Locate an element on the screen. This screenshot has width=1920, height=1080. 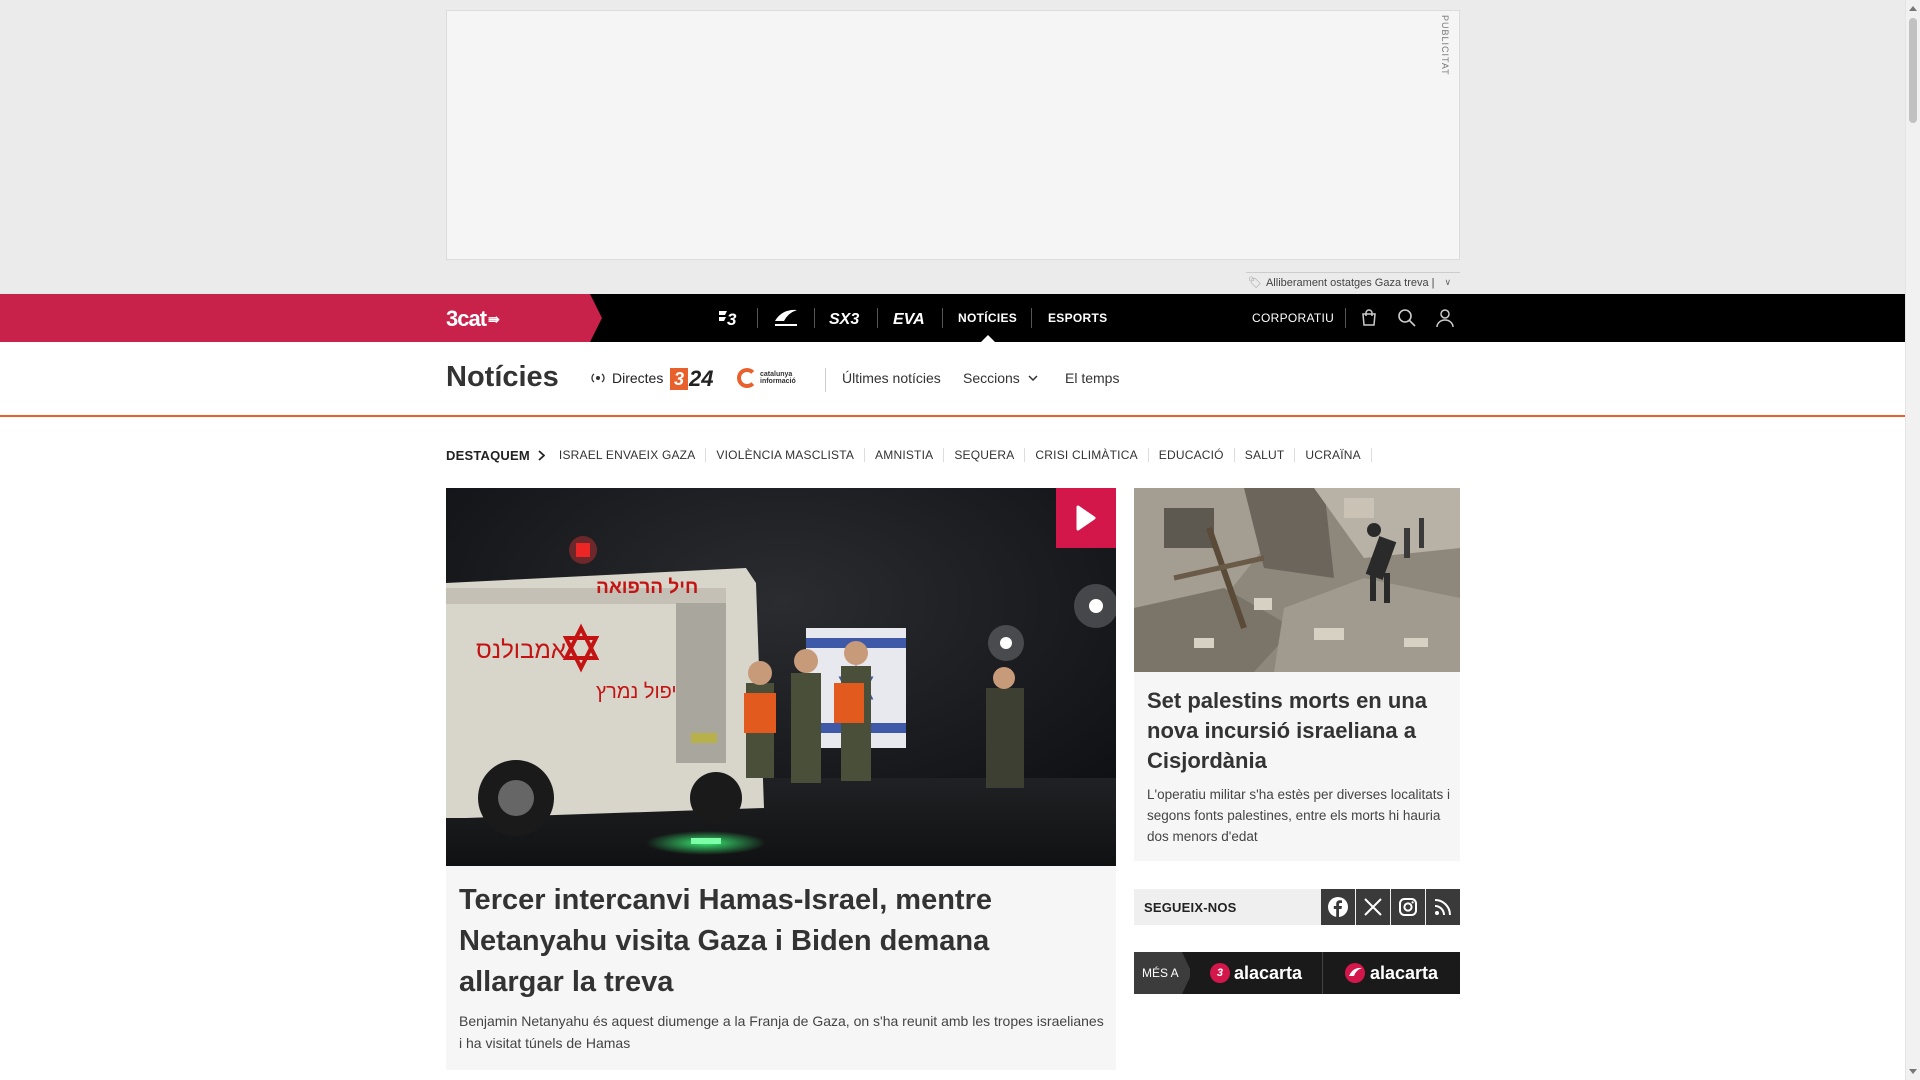
x-icon is located at coordinates (1373, 907).